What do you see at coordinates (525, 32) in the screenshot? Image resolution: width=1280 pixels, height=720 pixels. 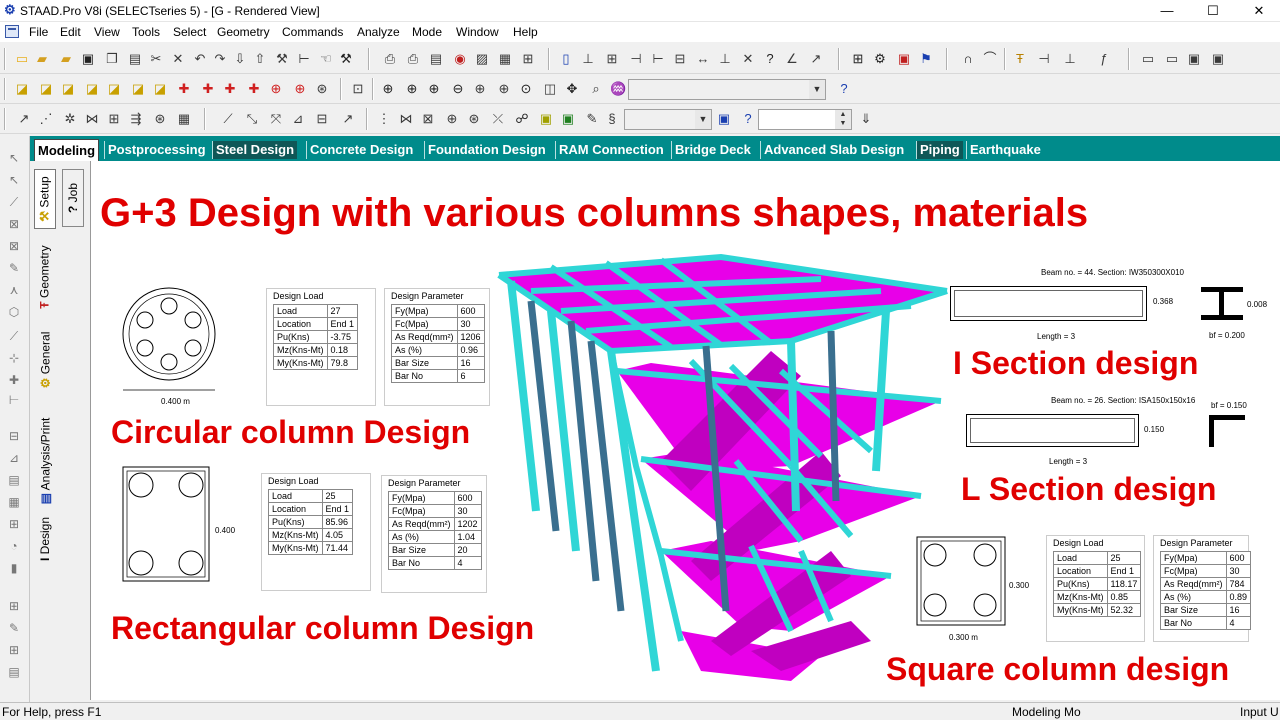 I see `menu-help: Help` at bounding box center [525, 32].